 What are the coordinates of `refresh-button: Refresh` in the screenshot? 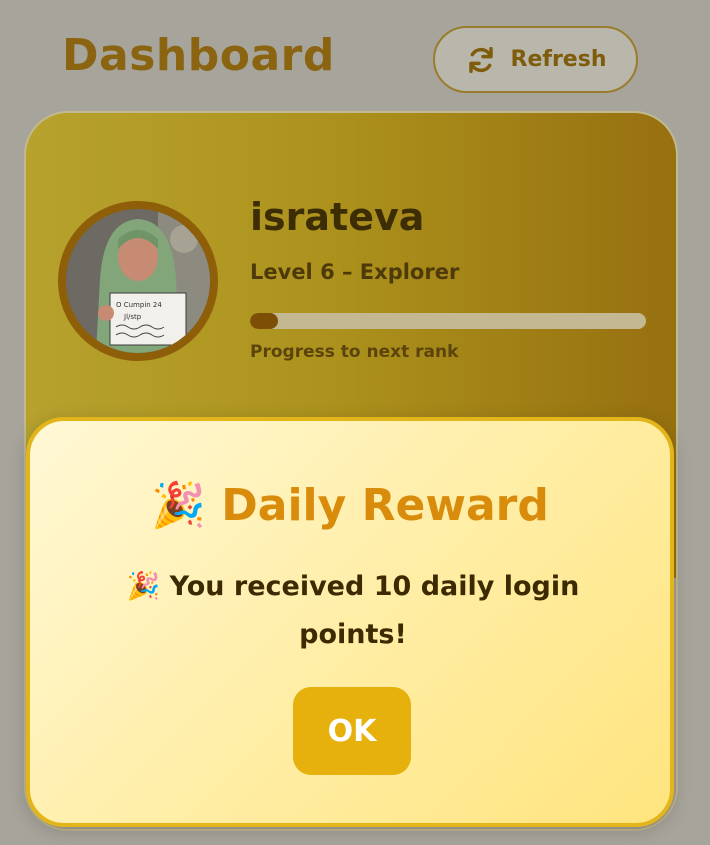 It's located at (535, 59).